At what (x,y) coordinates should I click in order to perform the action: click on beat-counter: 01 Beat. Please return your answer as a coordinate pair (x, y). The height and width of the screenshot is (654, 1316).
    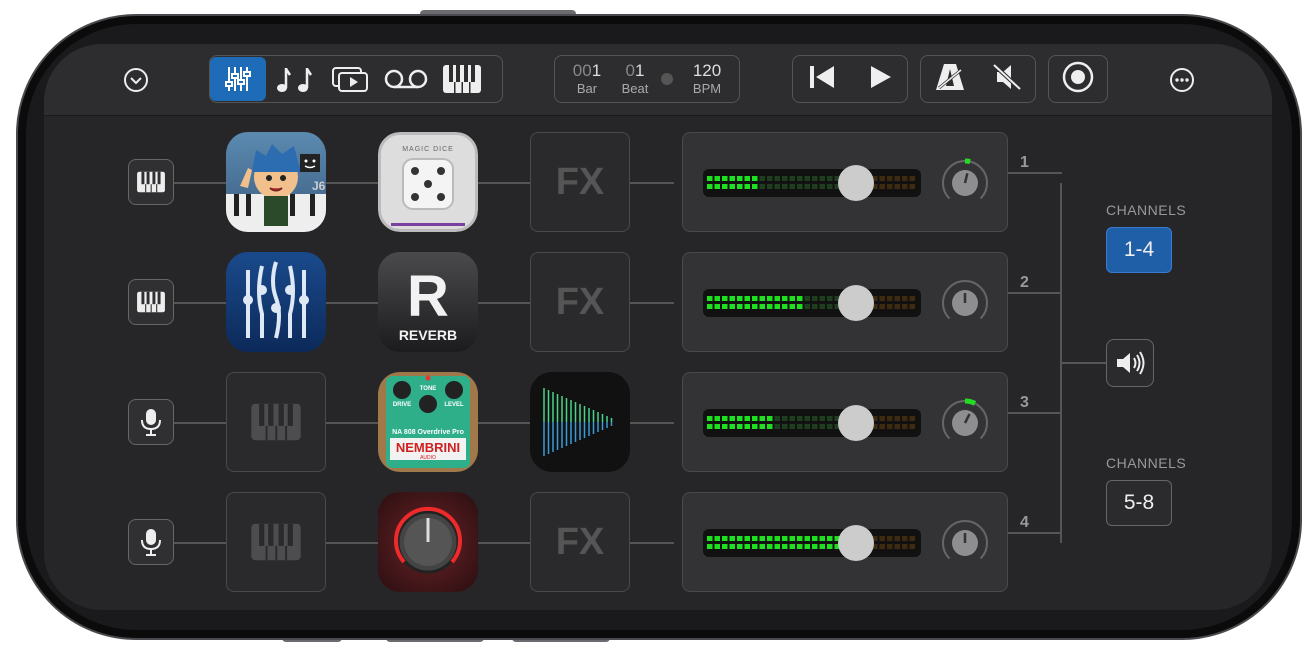
    Looking at the image, I should click on (635, 78).